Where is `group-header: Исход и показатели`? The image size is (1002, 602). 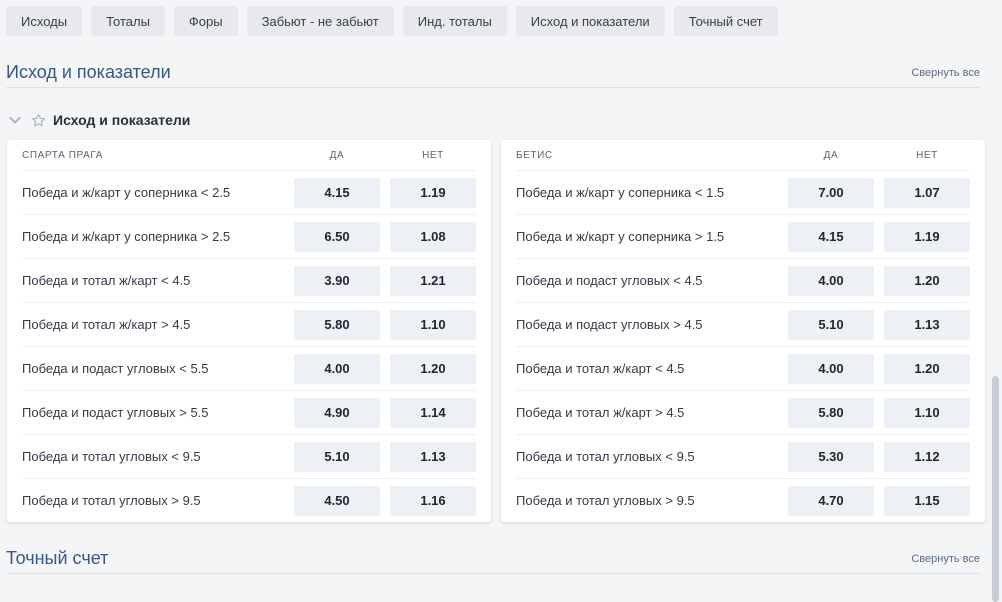
group-header: Исход и показатели is located at coordinates (99, 120).